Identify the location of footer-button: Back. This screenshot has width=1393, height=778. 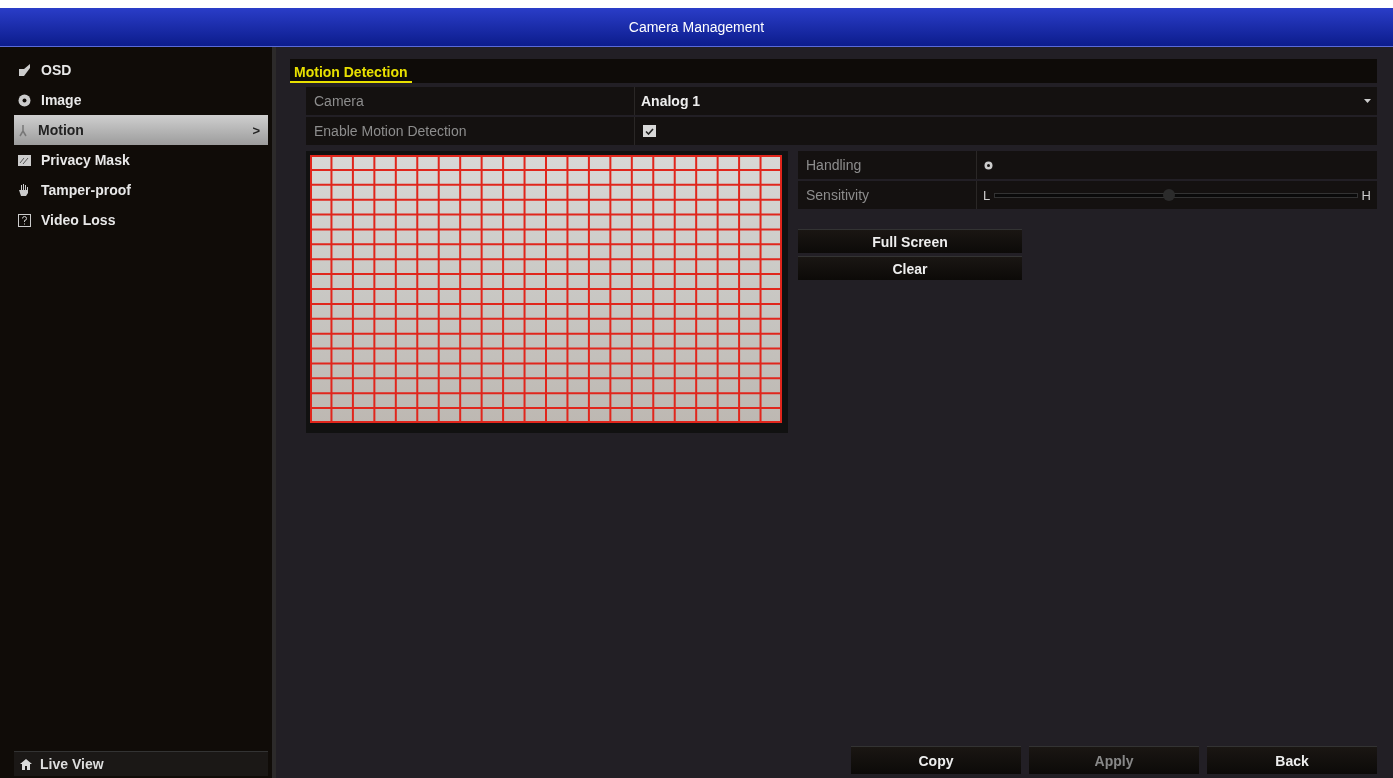
(1292, 760).